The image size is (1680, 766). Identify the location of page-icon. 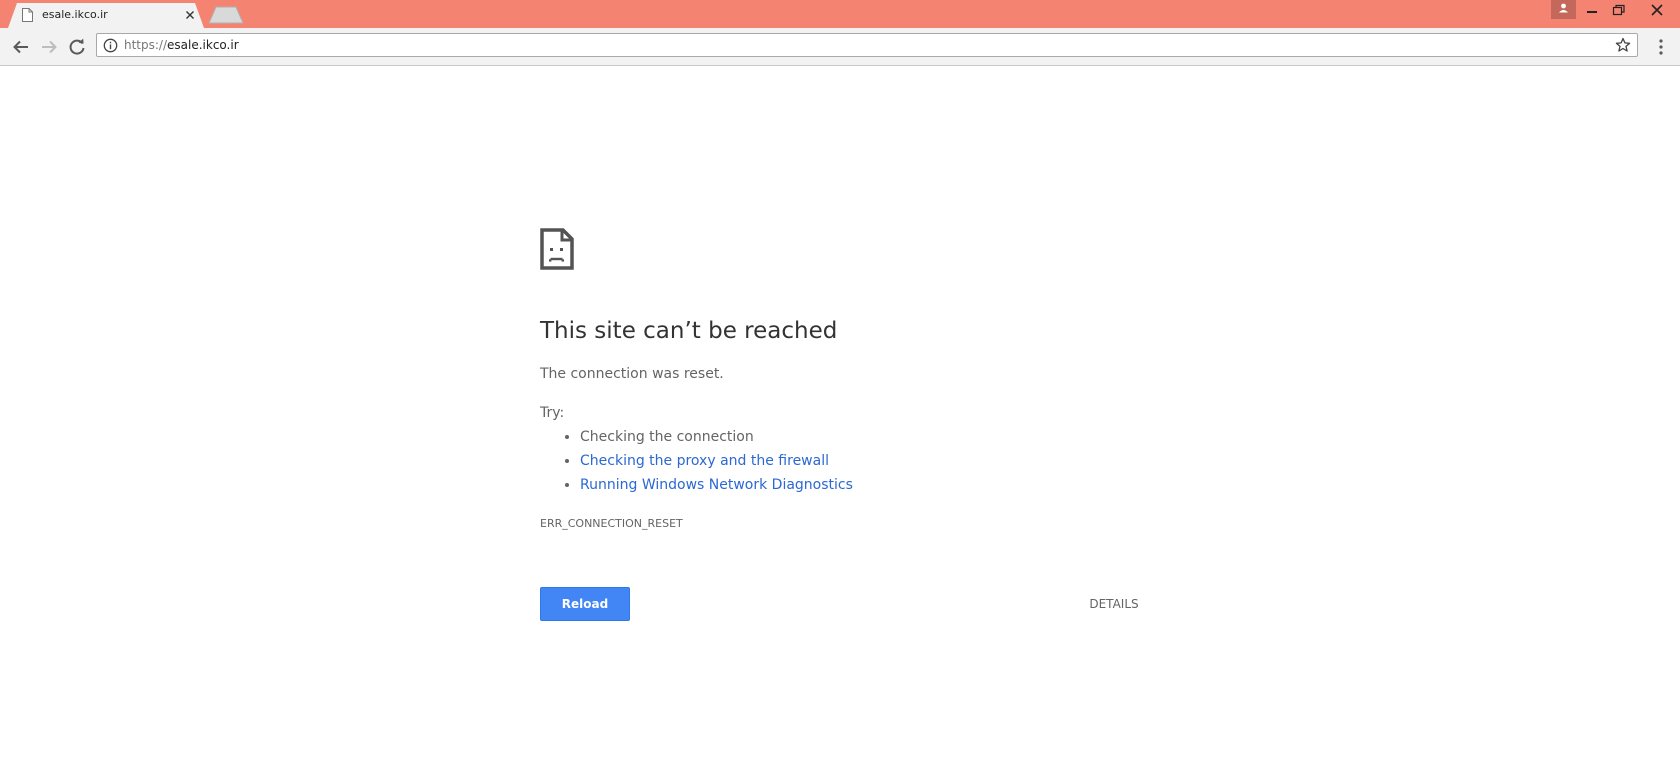
(27, 15).